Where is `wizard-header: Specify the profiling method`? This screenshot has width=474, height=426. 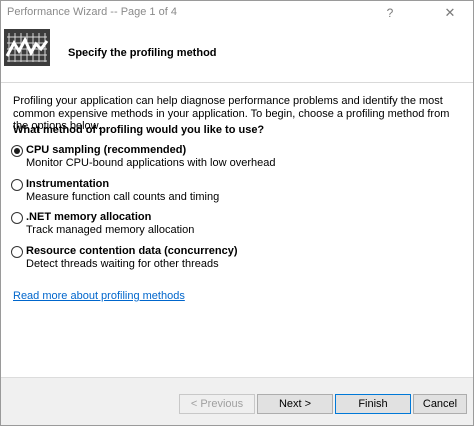
wizard-header: Specify the profiling method is located at coordinates (237, 54).